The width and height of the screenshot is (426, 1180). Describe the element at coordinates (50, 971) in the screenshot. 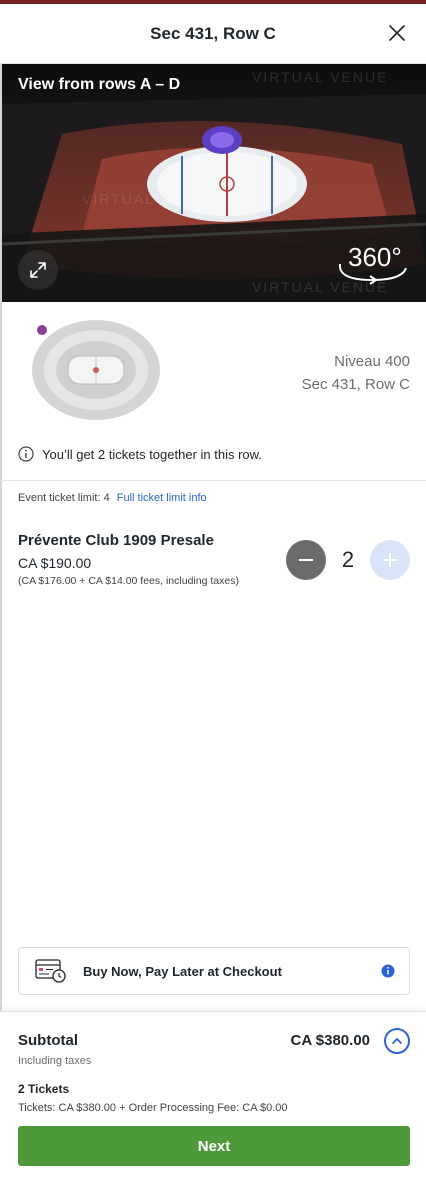

I see `calendar-clock-icon` at that location.